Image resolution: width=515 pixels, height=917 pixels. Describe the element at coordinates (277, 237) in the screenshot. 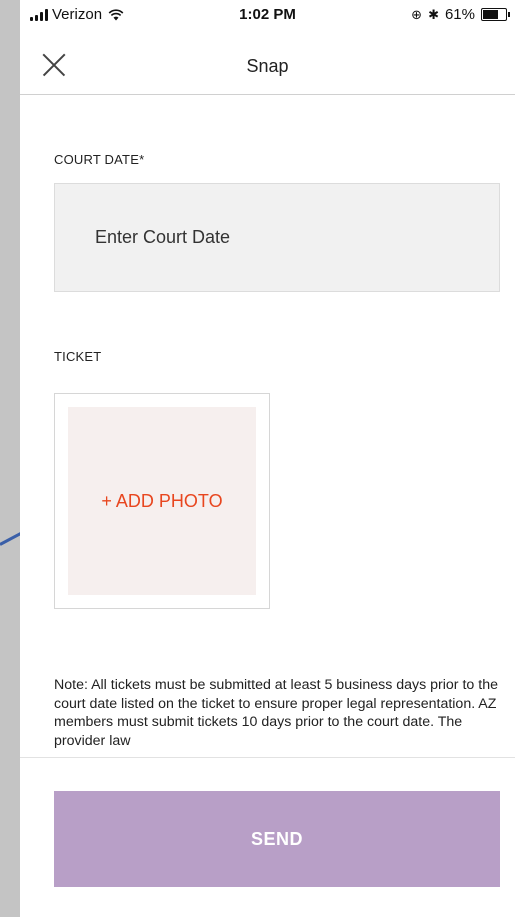

I see `court-date-input: Enter Court Date` at that location.